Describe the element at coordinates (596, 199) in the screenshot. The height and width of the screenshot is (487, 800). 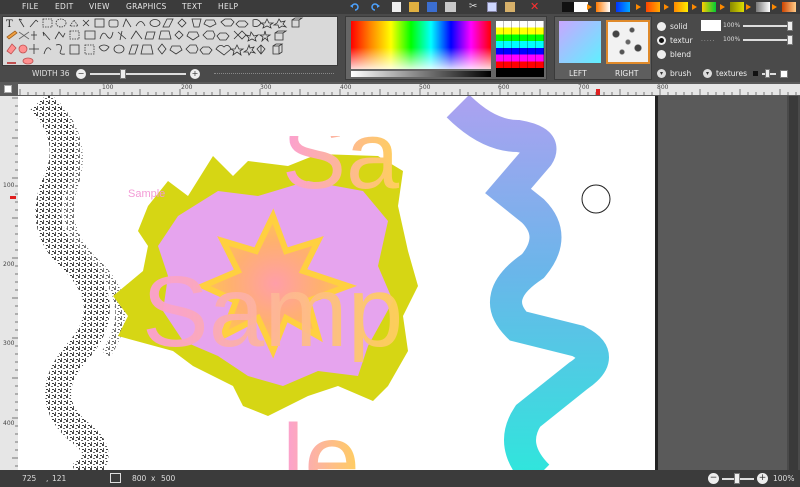
I see `brush-cursor-circle` at that location.